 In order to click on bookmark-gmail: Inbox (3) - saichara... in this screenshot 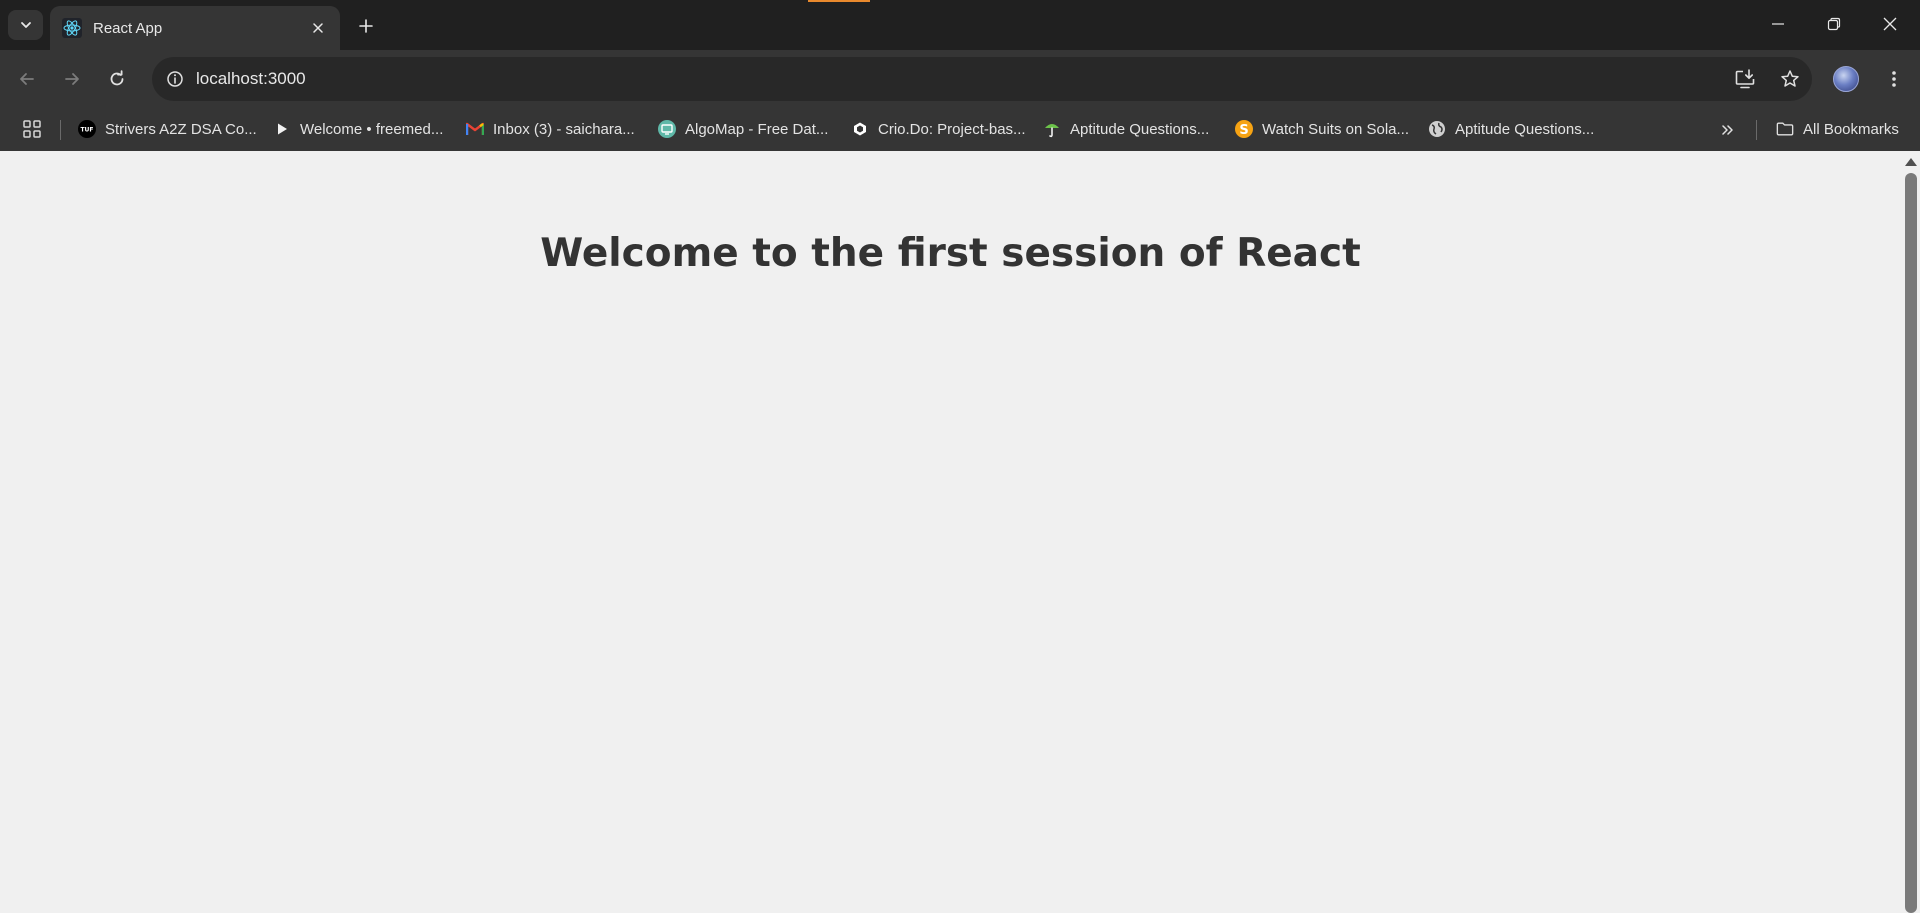, I will do `click(550, 129)`.